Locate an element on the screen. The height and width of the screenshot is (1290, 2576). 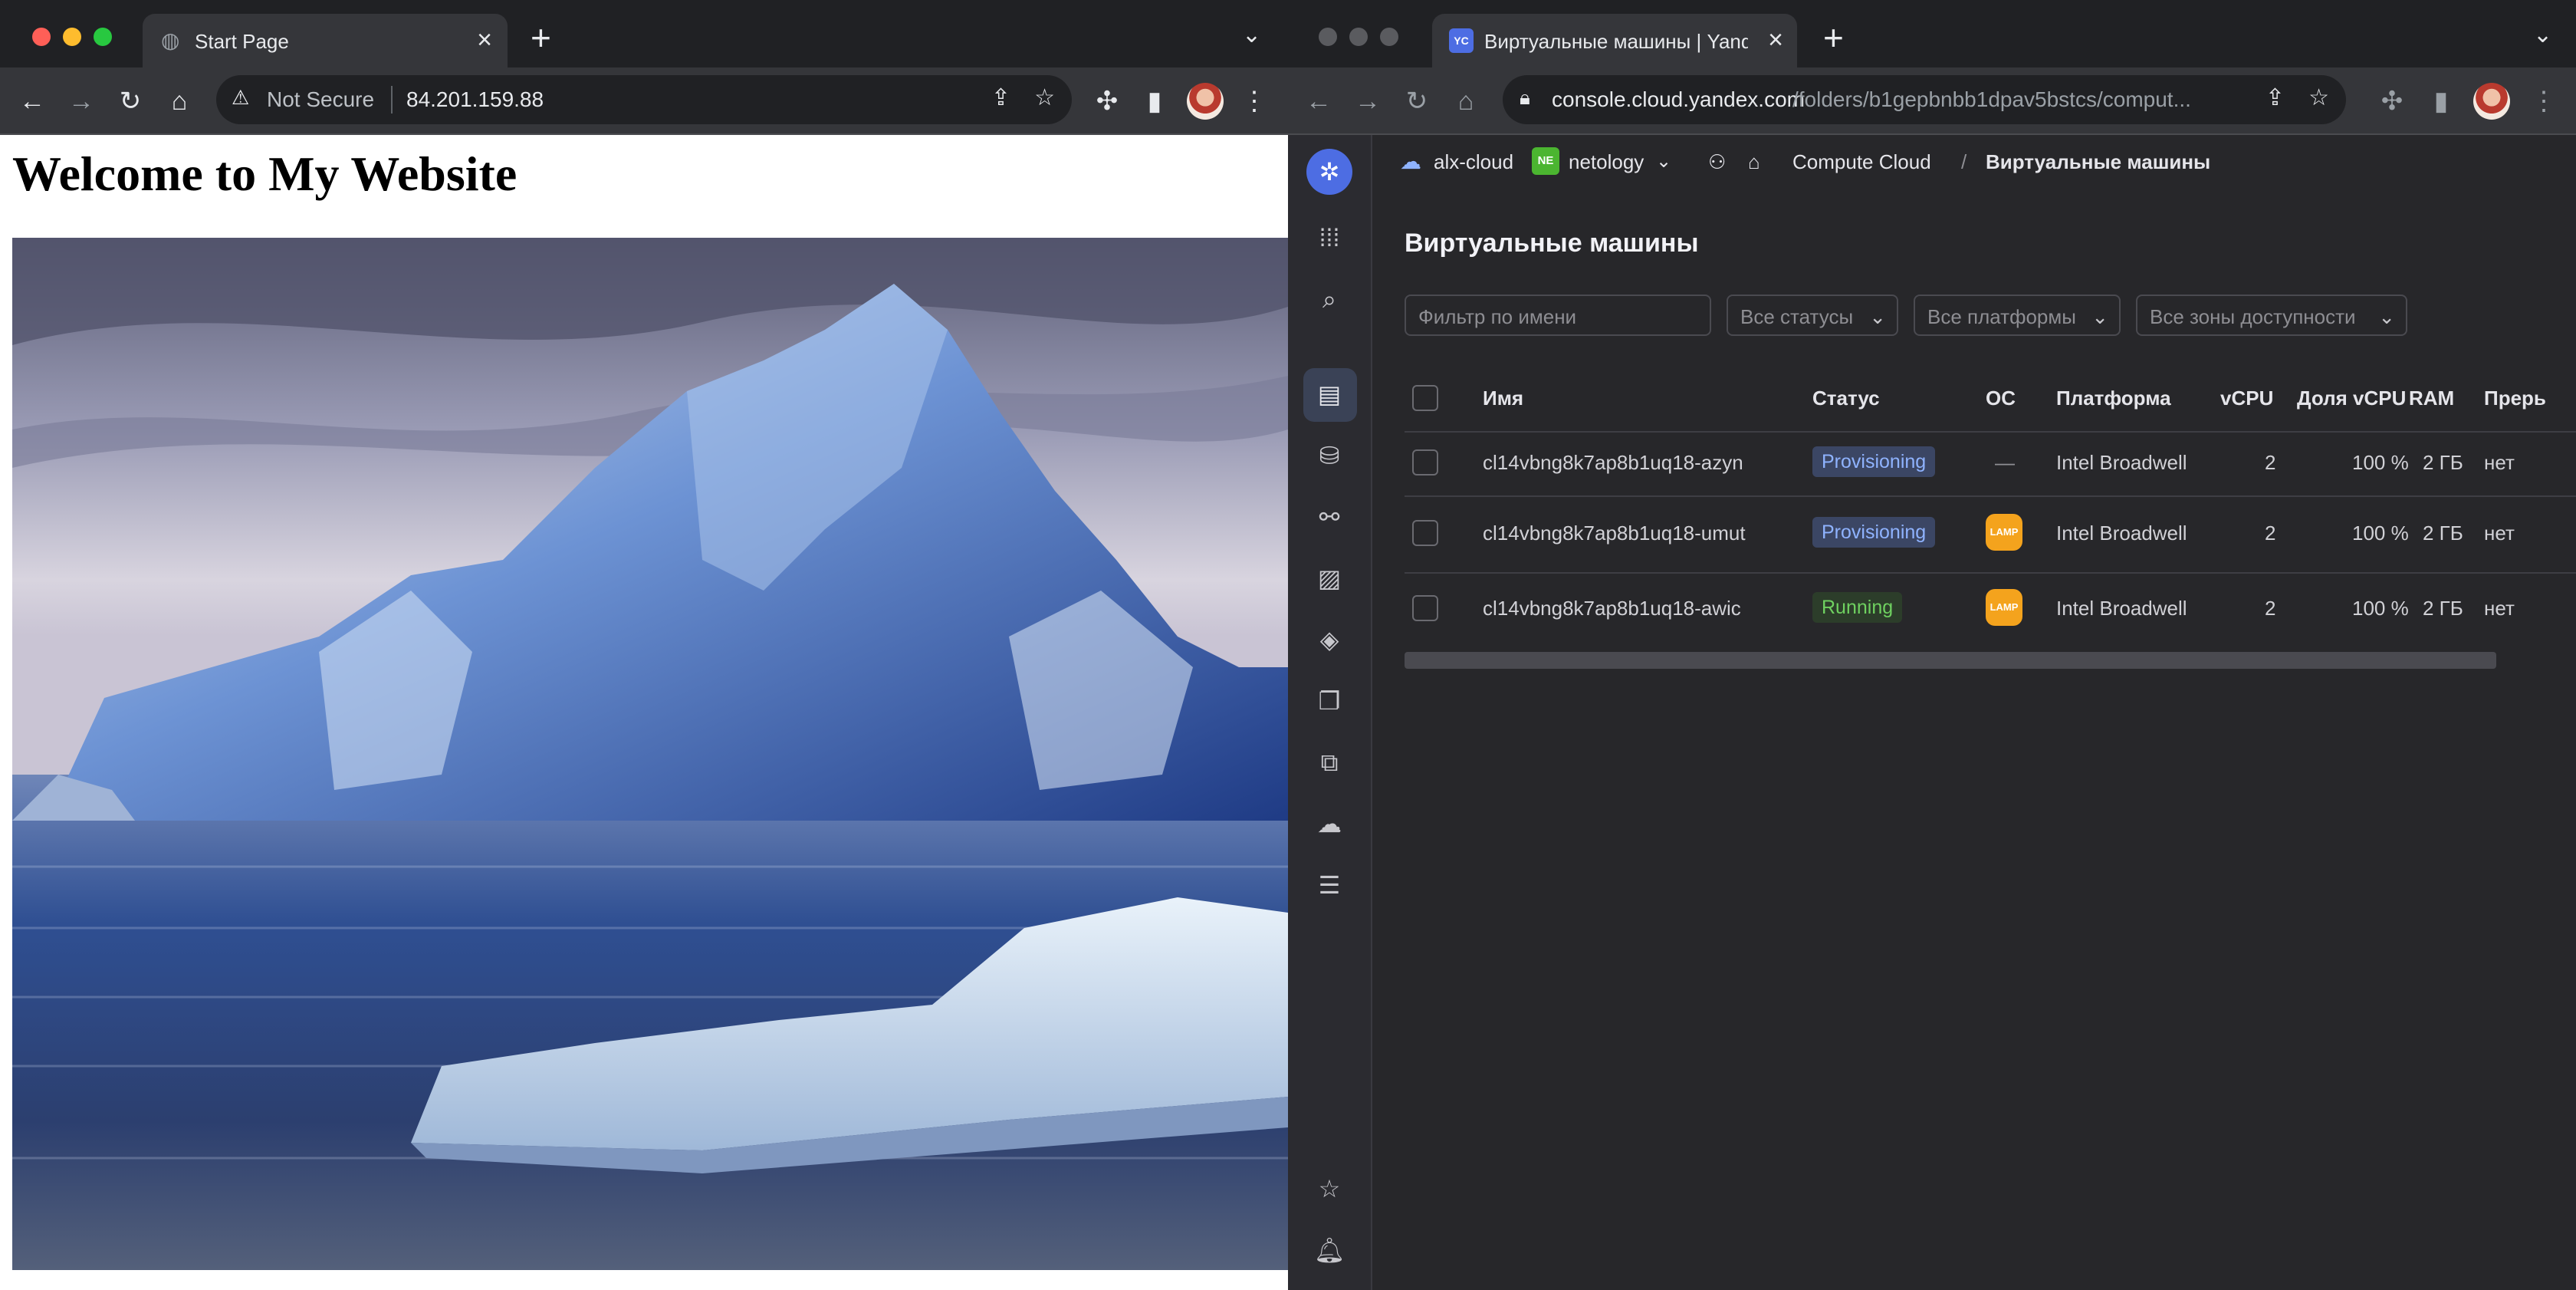
select-all-checkbox is located at coordinates (1425, 398).